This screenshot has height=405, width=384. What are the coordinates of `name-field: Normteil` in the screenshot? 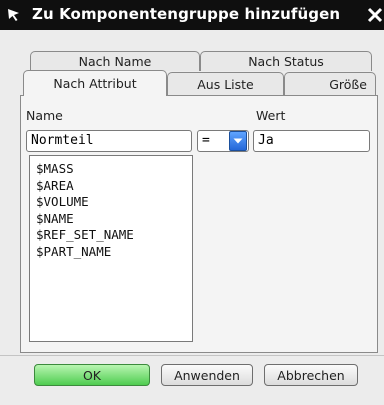 It's located at (109, 141).